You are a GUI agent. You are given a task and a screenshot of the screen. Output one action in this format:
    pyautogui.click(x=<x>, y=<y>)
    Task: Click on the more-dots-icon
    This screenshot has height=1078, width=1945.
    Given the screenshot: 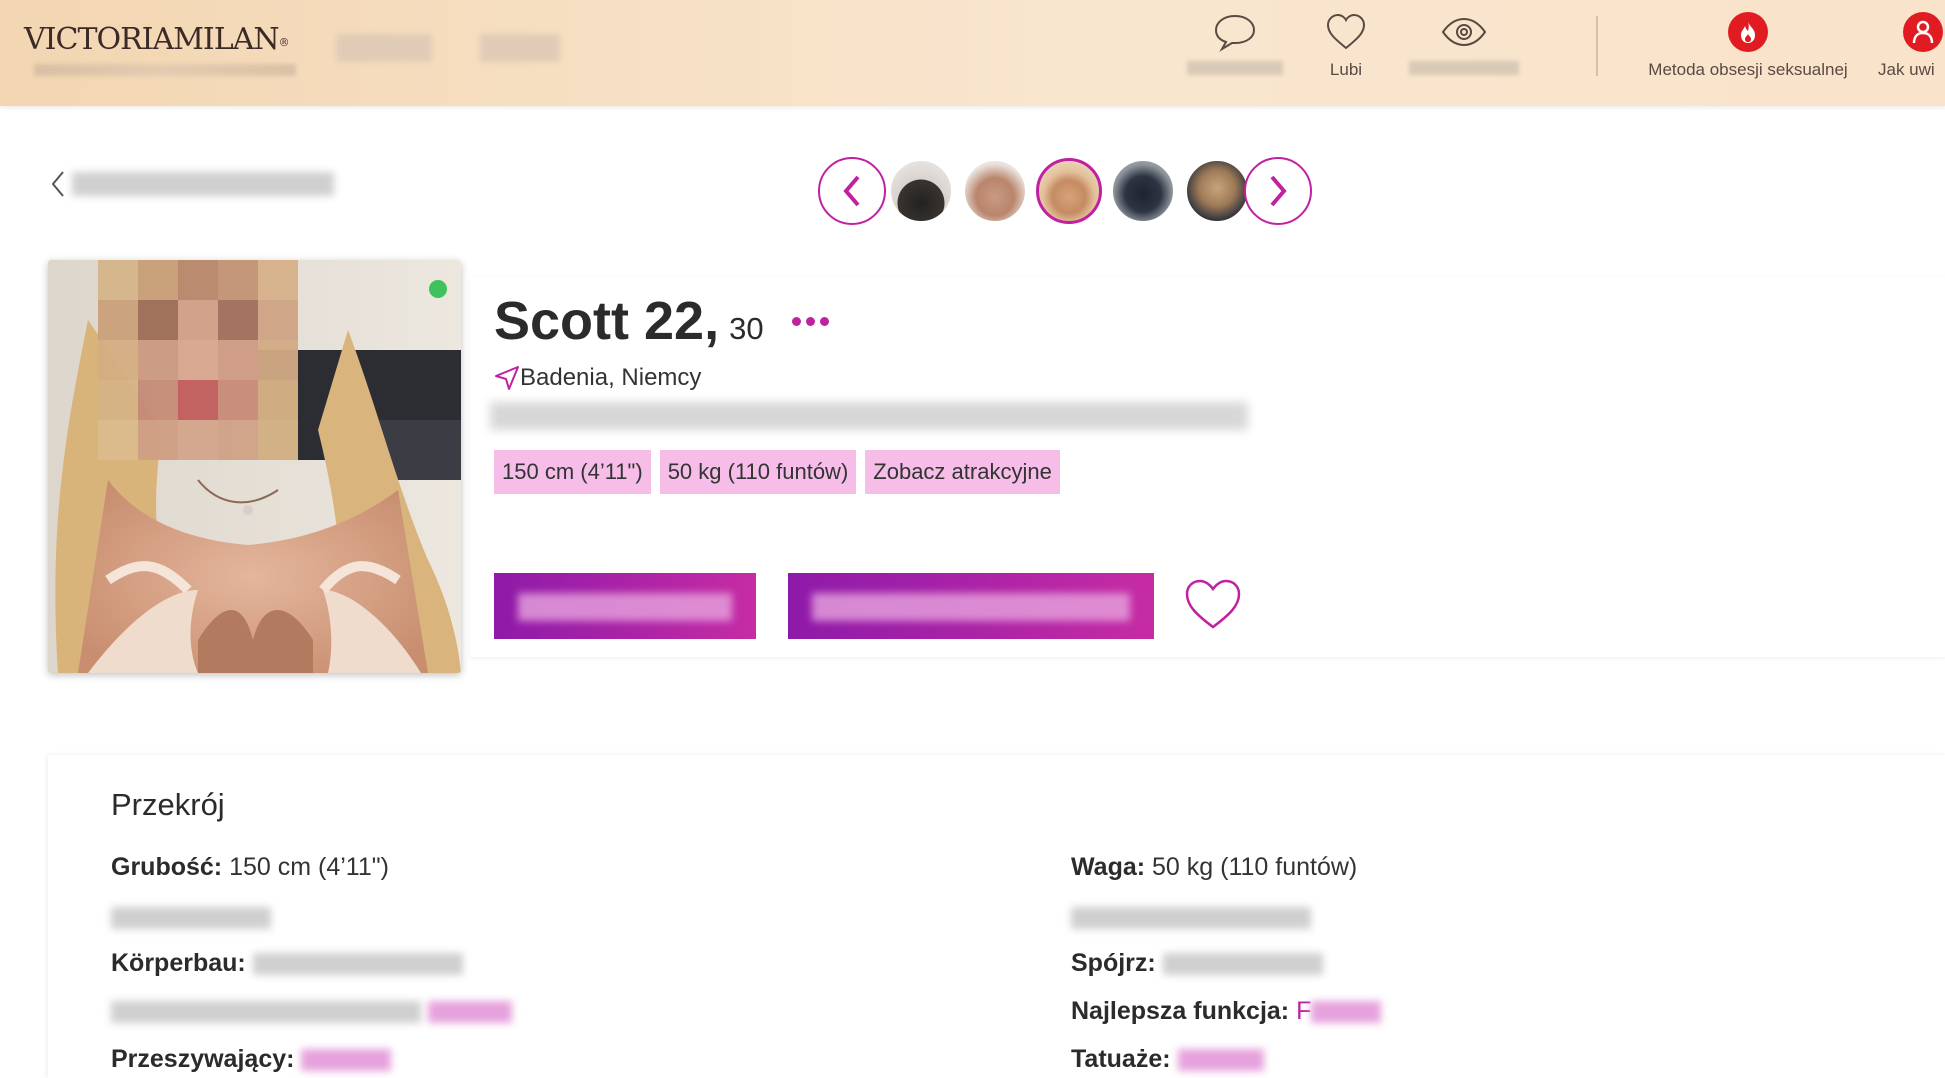 What is the action you would take?
    pyautogui.click(x=810, y=321)
    